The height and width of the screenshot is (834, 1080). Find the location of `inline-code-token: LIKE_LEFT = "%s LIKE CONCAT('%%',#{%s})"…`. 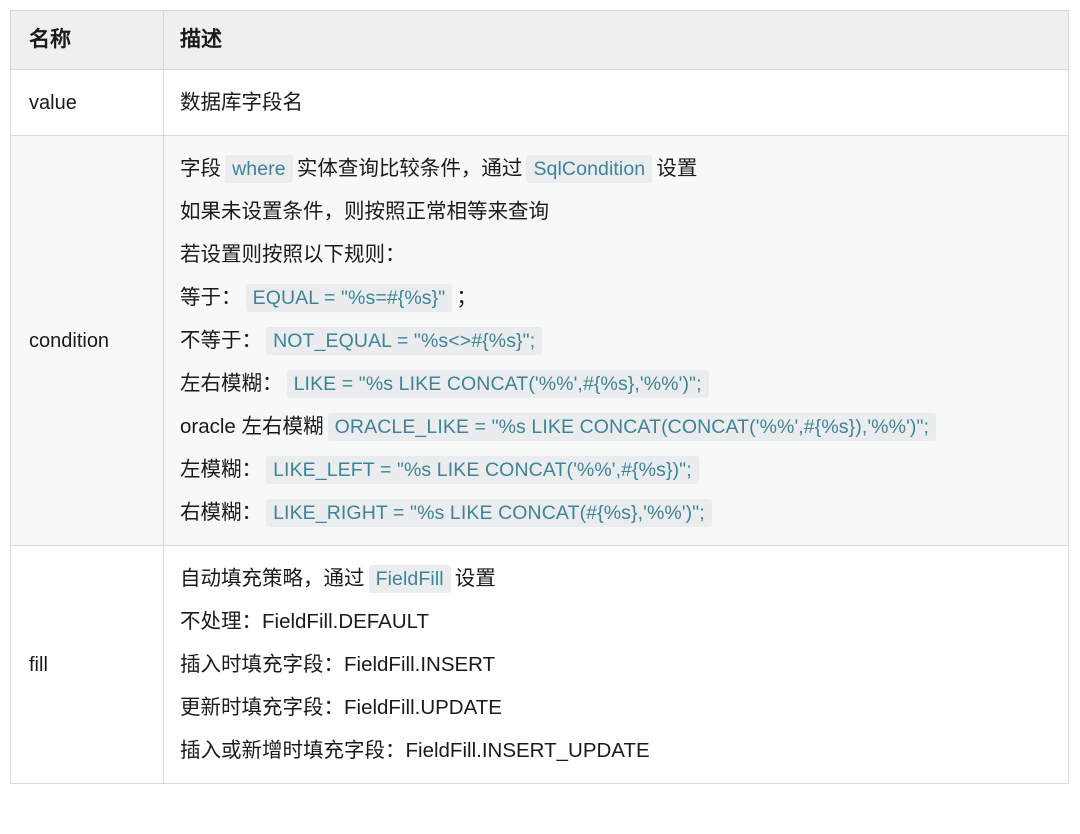

inline-code-token: LIKE_LEFT = "%s LIKE CONCAT('%%',#{%s})"… is located at coordinates (482, 470).